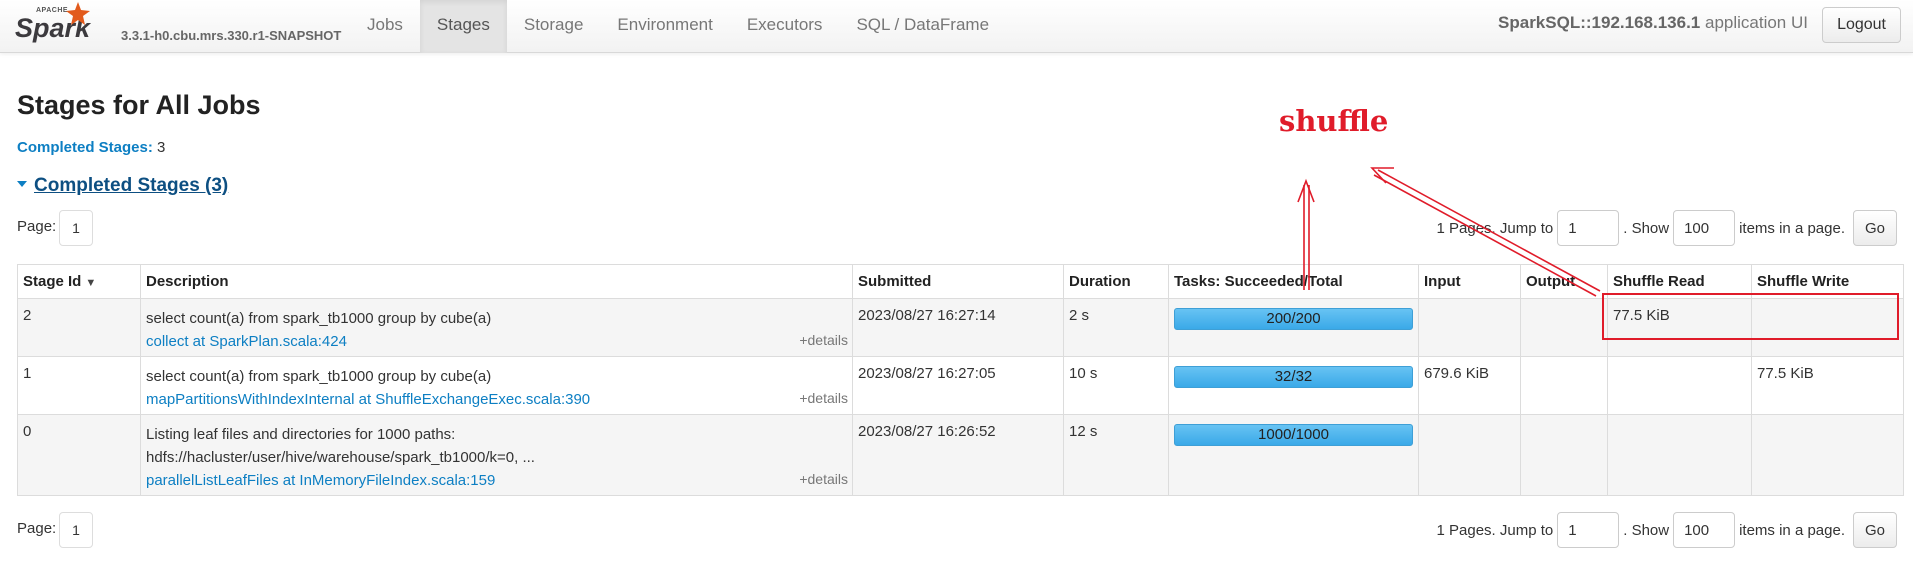 Image resolution: width=1913 pixels, height=561 pixels. I want to click on annotation-arrows, so click(1449, 232).